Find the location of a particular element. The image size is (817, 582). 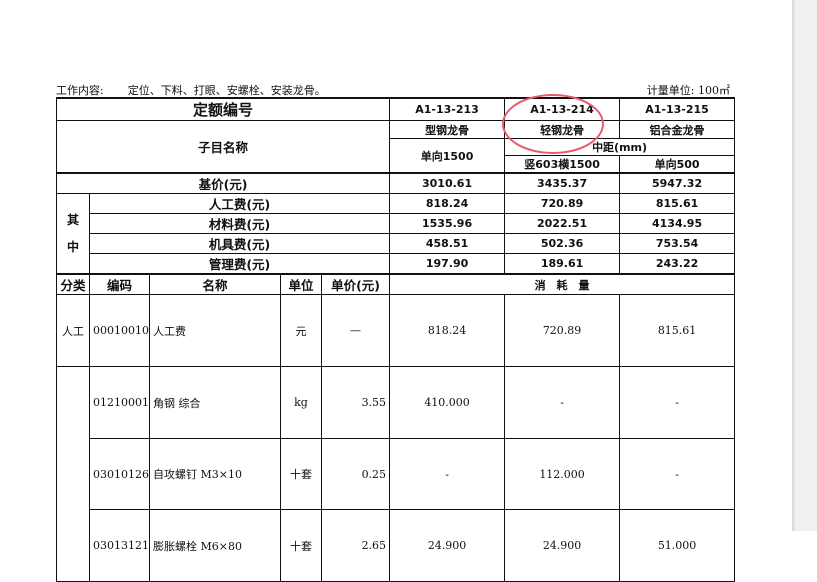

material-cost-label: 材料费(元) is located at coordinates (239, 223).